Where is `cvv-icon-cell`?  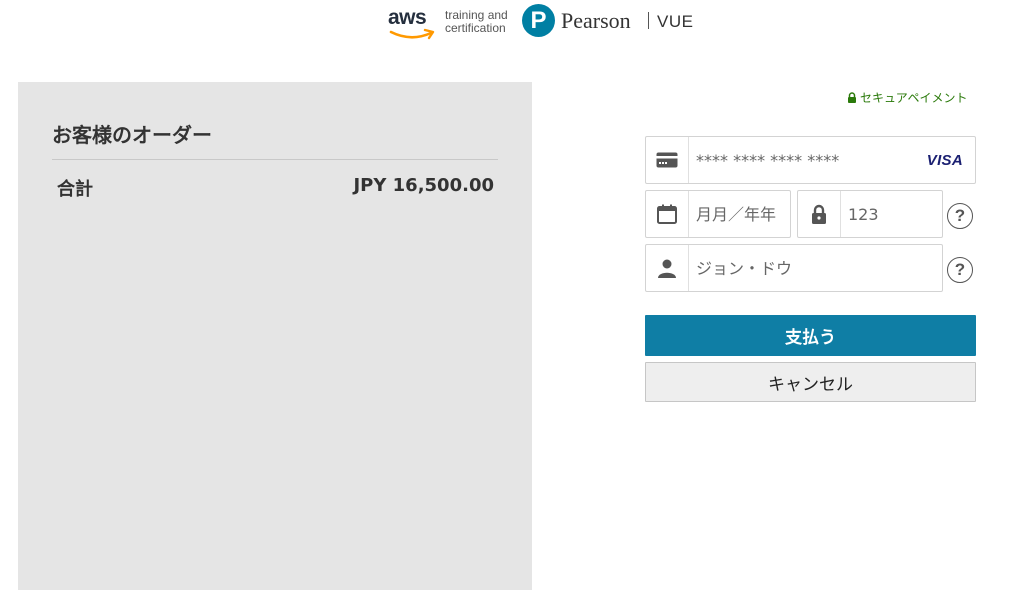
cvv-icon-cell is located at coordinates (819, 214).